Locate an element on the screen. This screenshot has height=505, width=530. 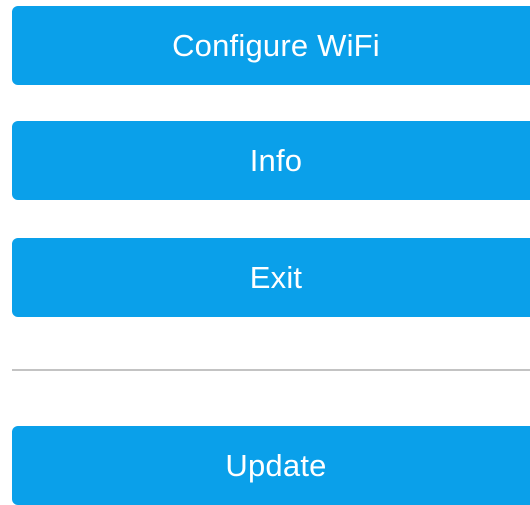
info-button-label: Info is located at coordinates (276, 160).